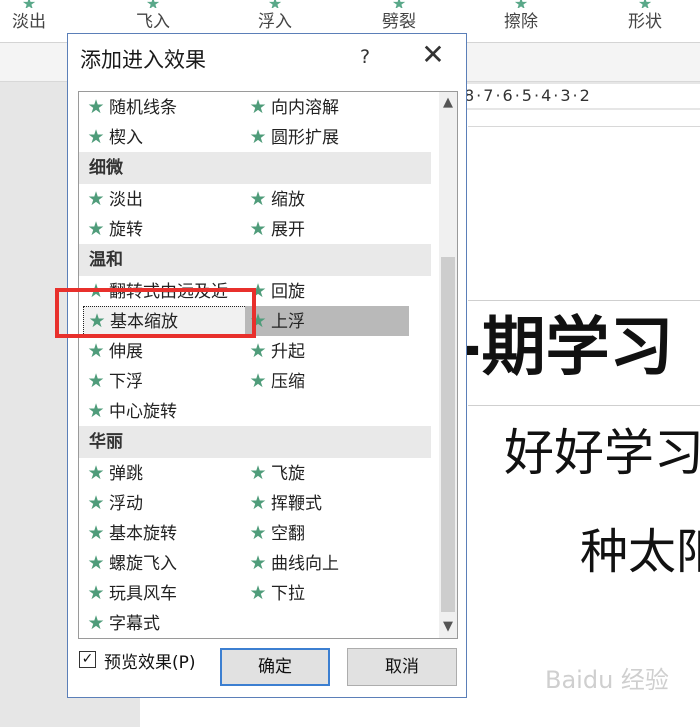 This screenshot has height=727, width=700. What do you see at coordinates (32, 18) in the screenshot?
I see `ribbon-effect-0: ★ 淡出` at bounding box center [32, 18].